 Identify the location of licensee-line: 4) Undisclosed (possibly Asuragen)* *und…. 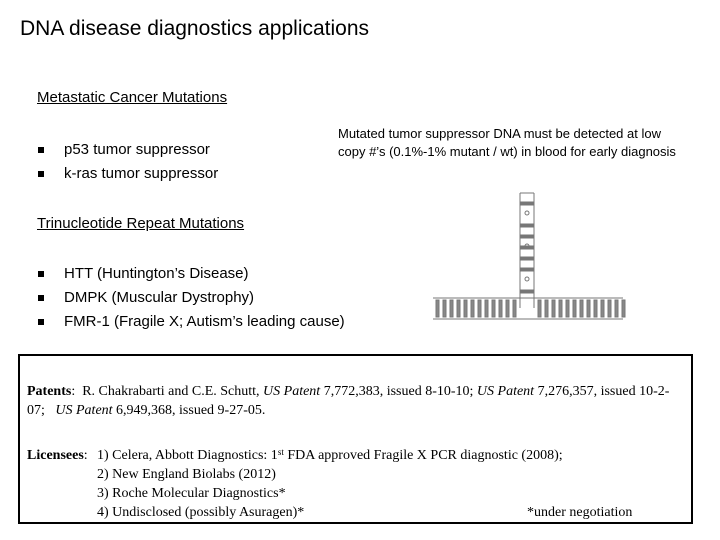
(357, 512).